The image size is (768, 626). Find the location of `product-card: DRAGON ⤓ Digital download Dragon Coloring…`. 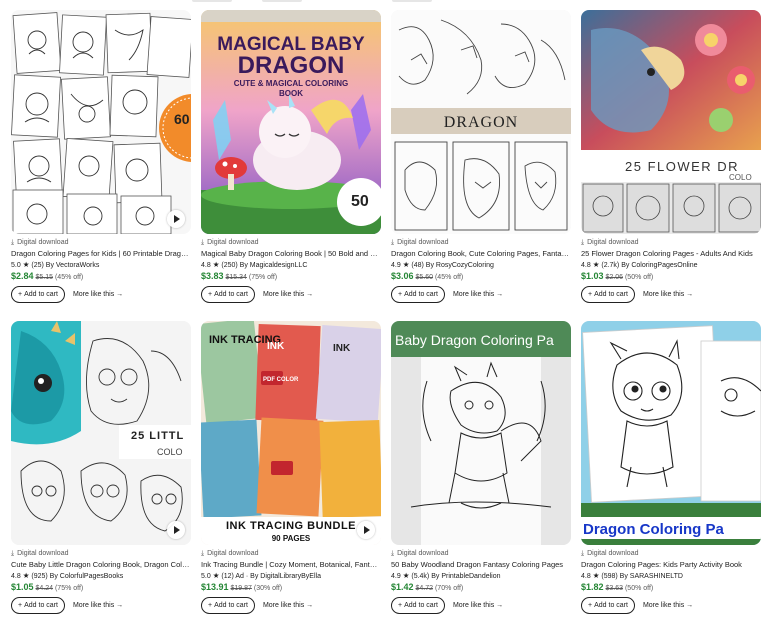

product-card: DRAGON ⤓ Digital download Dragon Coloring… is located at coordinates (481, 156).